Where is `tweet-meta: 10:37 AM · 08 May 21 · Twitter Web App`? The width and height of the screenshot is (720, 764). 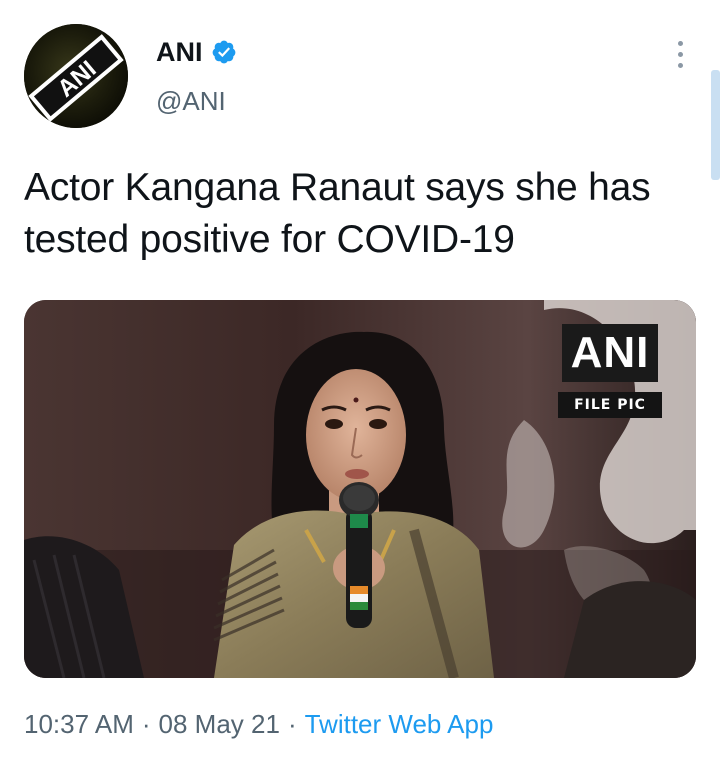
tweet-meta: 10:37 AM · 08 May 21 · Twitter Web App is located at coordinates (258, 724).